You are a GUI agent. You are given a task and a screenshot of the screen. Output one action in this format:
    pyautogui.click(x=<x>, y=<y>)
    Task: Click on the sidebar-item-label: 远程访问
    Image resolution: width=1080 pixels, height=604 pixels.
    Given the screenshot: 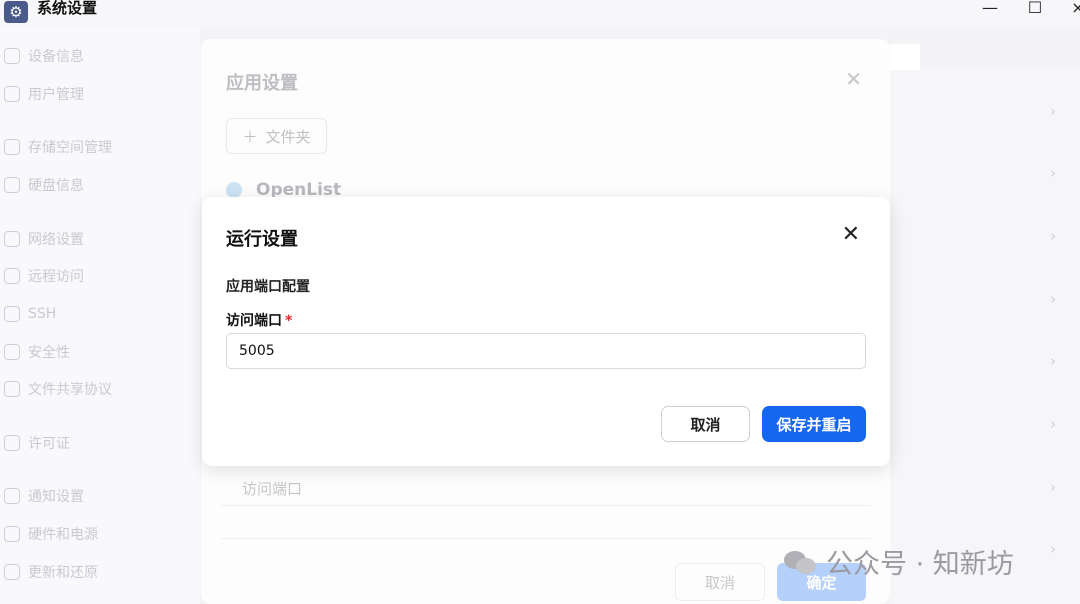 What is the action you would take?
    pyautogui.click(x=56, y=277)
    